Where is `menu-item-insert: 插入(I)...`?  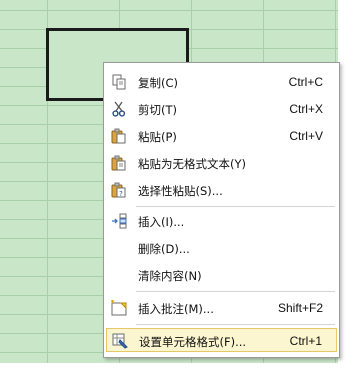
menu-item-insert: 插入(I)... is located at coordinates (221, 221).